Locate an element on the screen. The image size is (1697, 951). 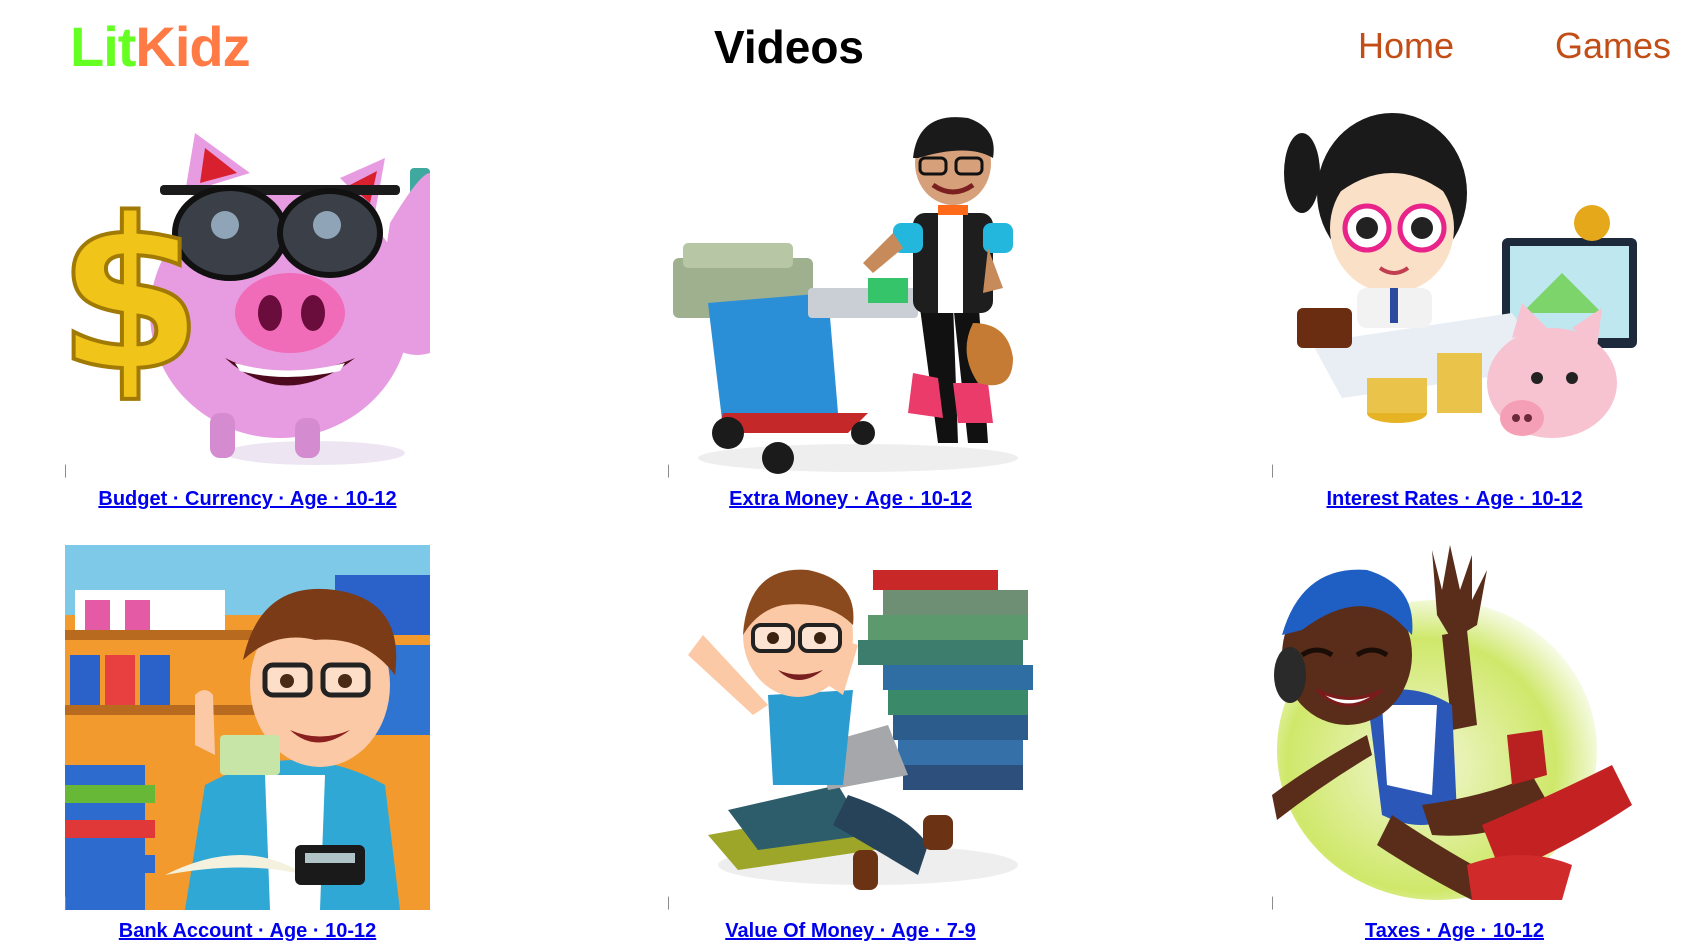
page-header: LitKidz Videos Home Games is located at coordinates (848, 50).